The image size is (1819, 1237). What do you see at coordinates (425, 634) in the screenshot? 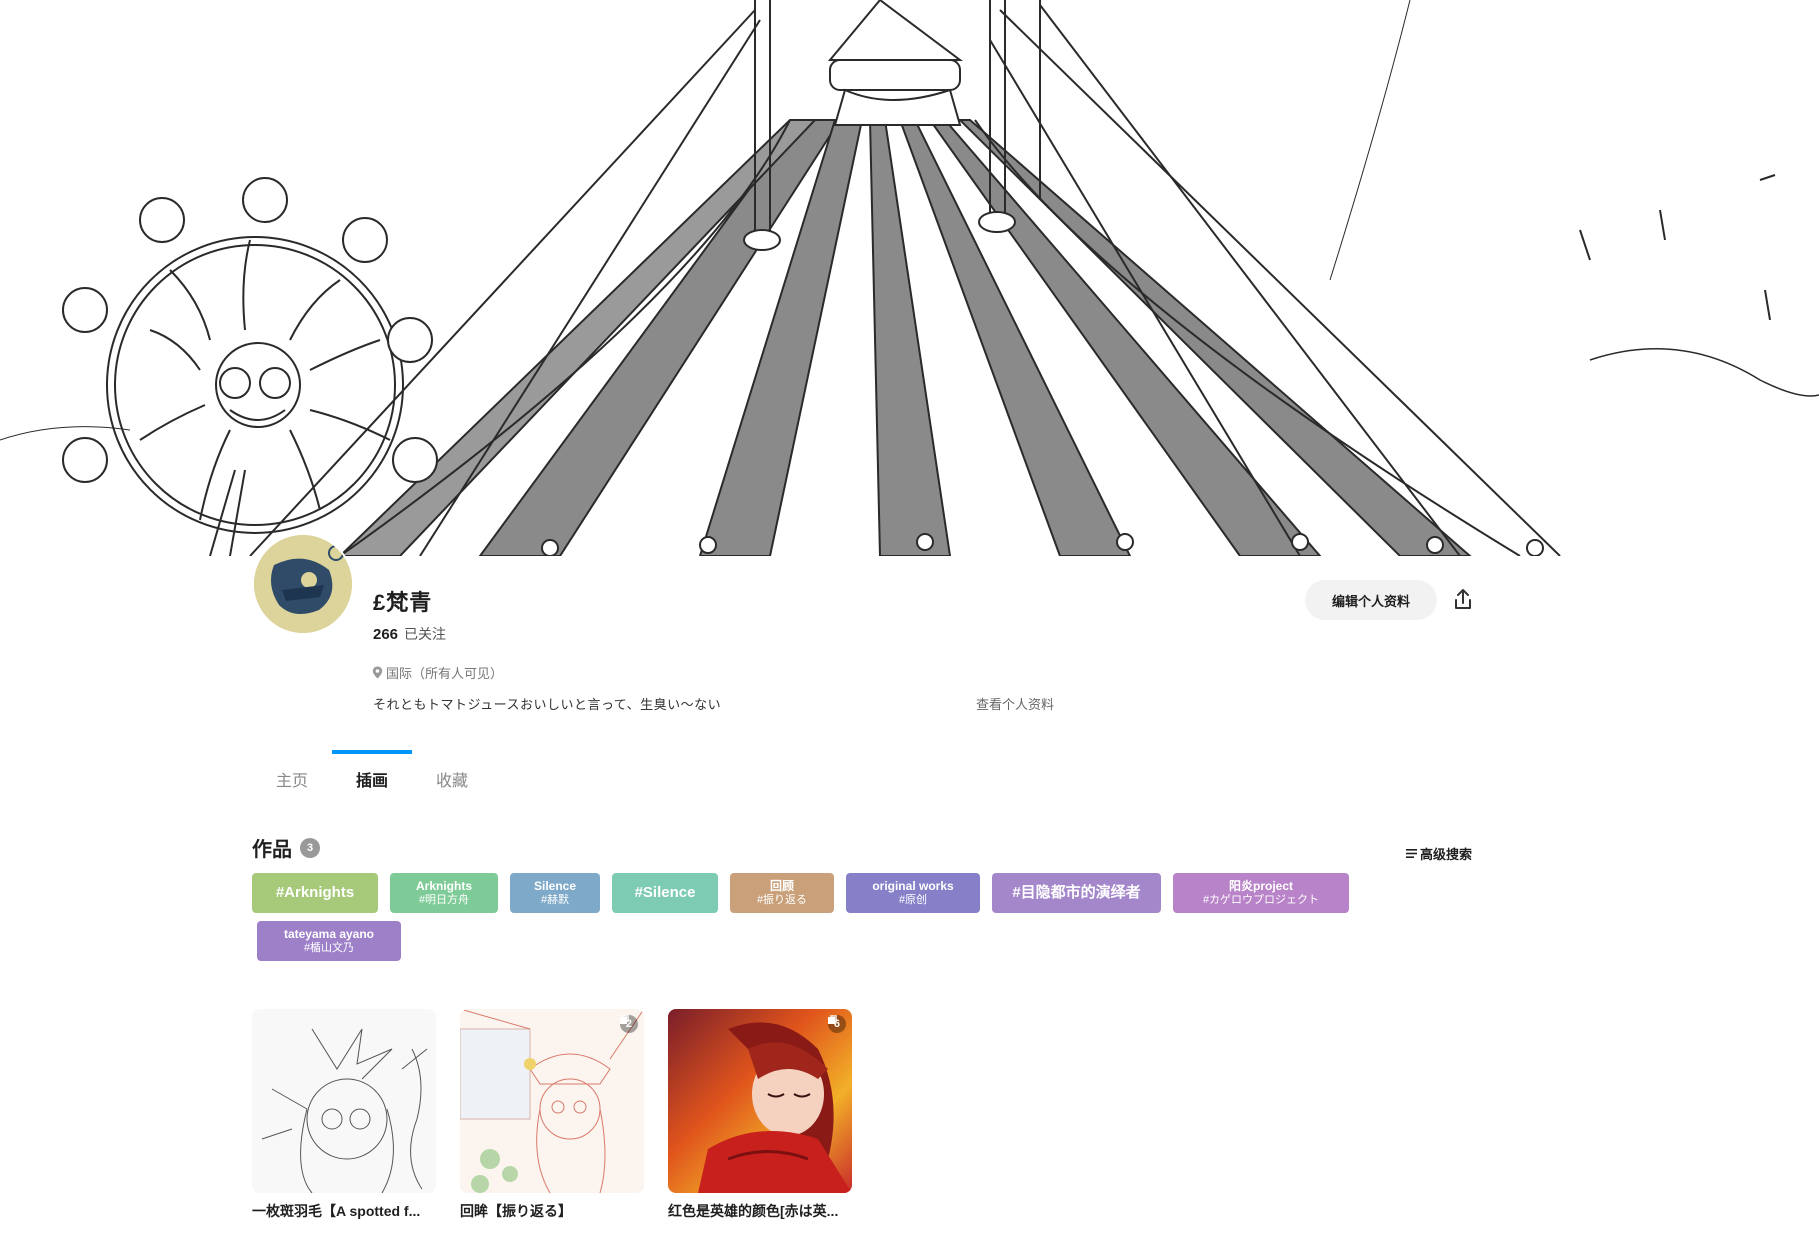
I see `following-label: 已关注` at bounding box center [425, 634].